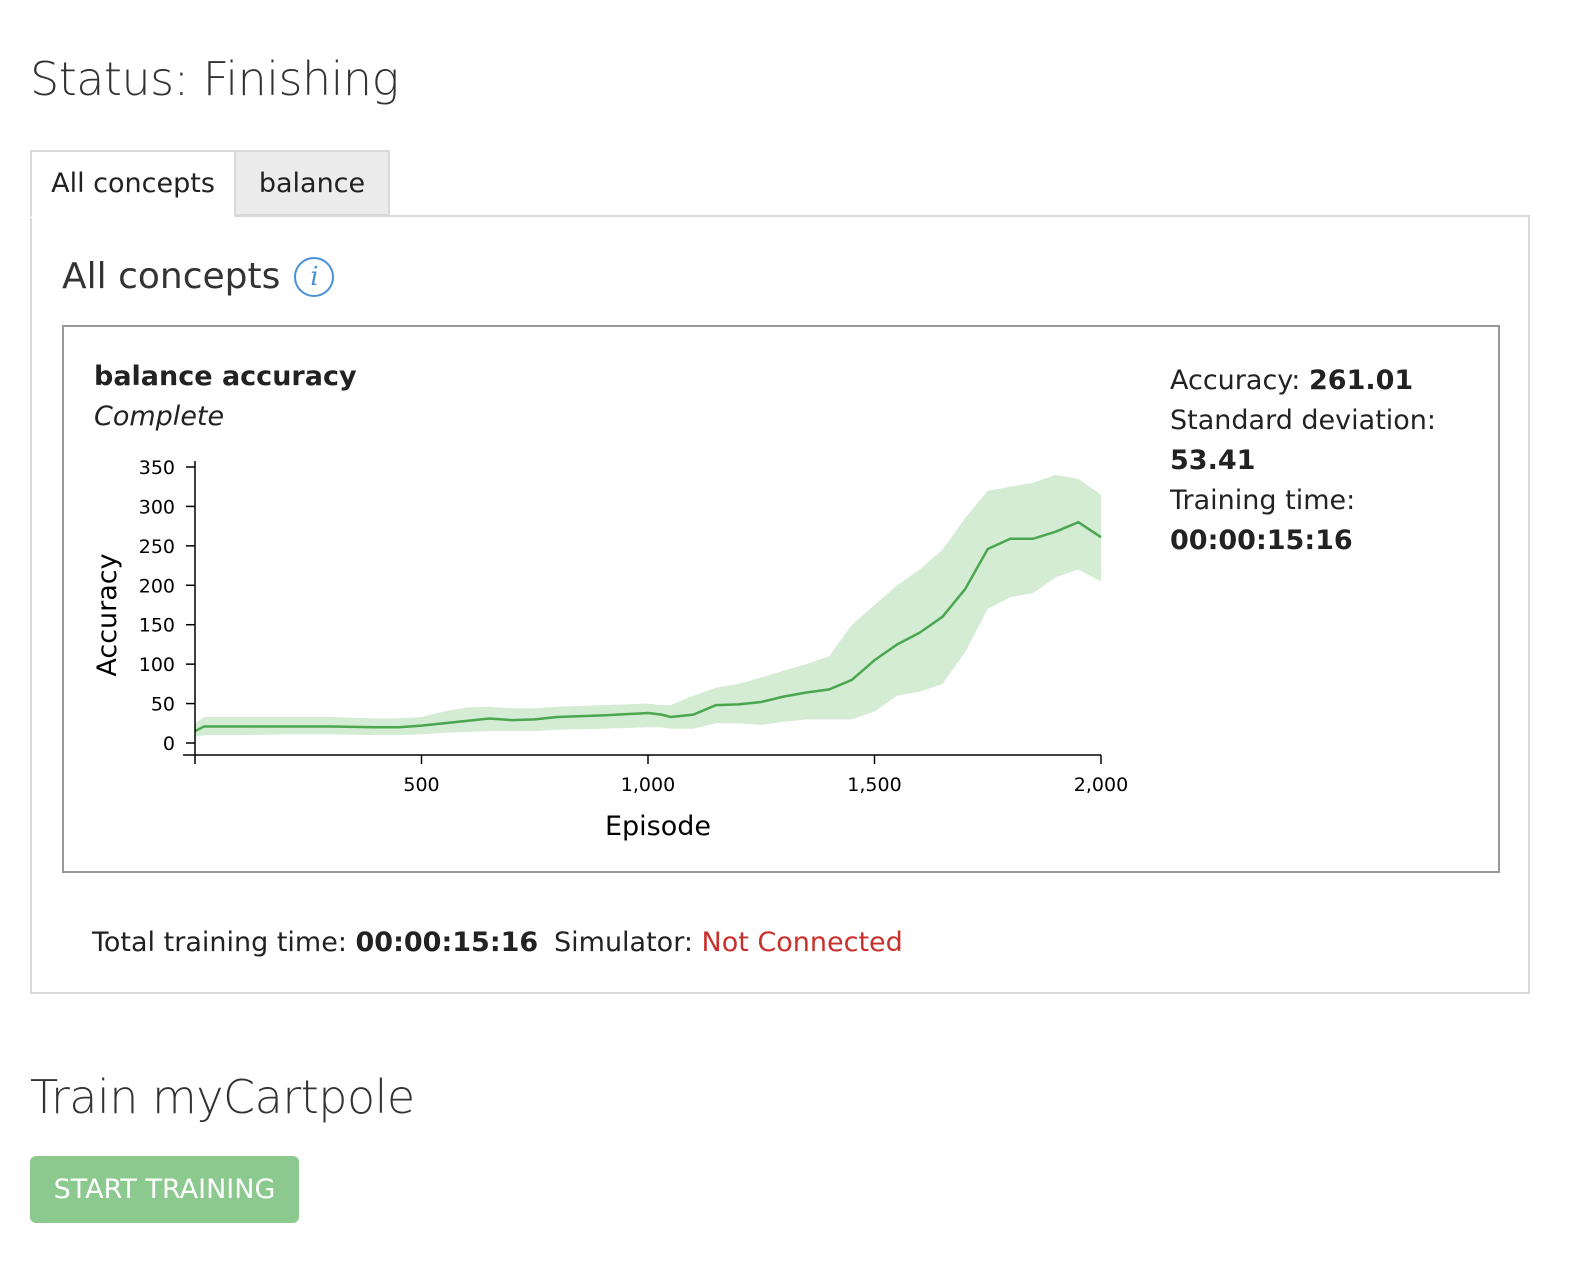  What do you see at coordinates (163, 705) in the screenshot?
I see `y-tick-label: 50` at bounding box center [163, 705].